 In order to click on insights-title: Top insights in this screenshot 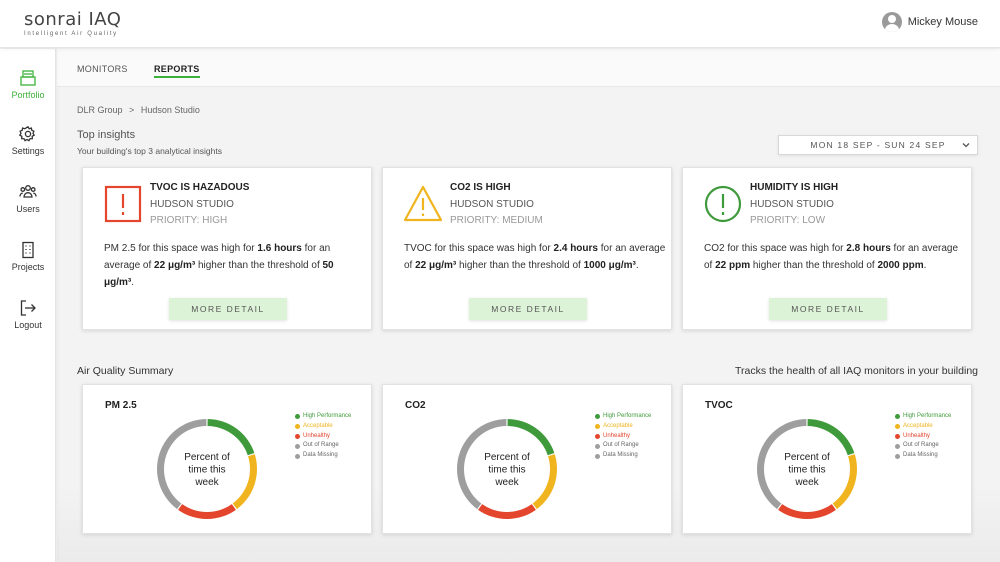, I will do `click(106, 135)`.